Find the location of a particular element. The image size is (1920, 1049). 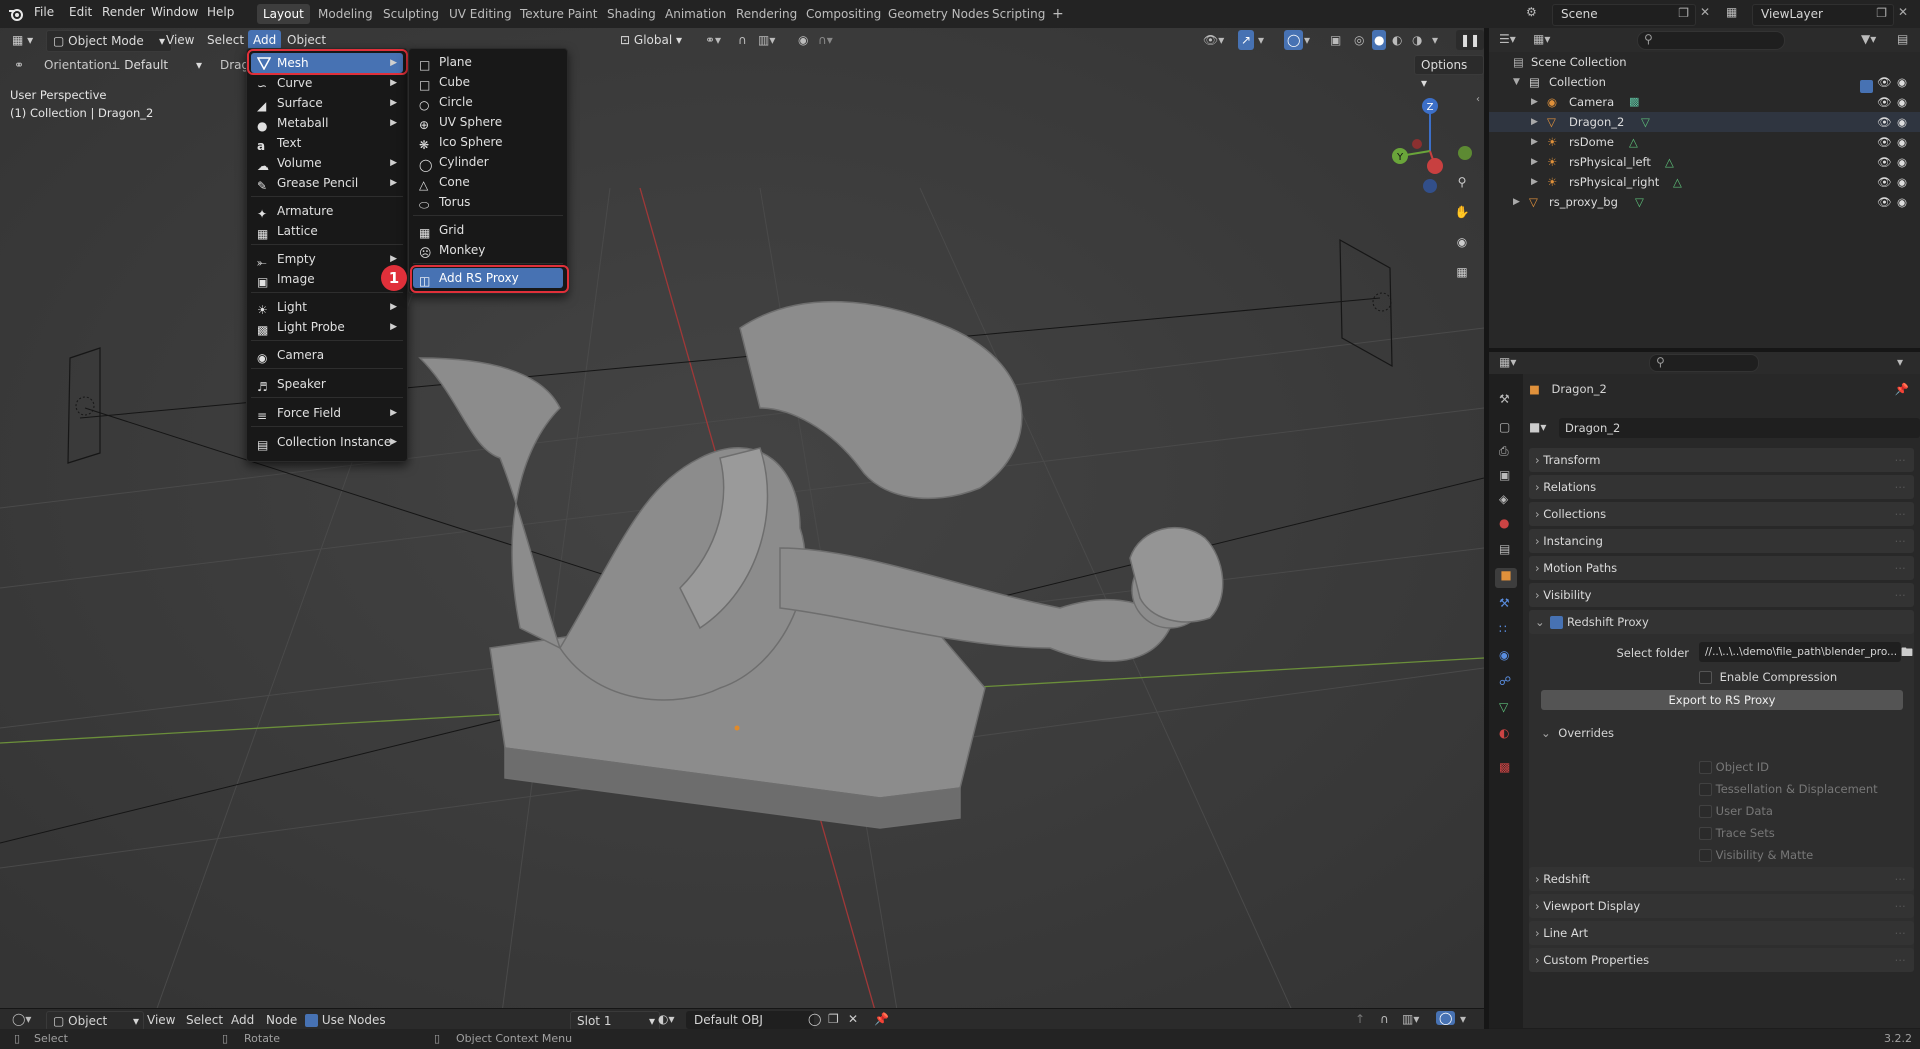

transform-orientation-dropdown: ⊡ Global ▾ is located at coordinates (657, 40).